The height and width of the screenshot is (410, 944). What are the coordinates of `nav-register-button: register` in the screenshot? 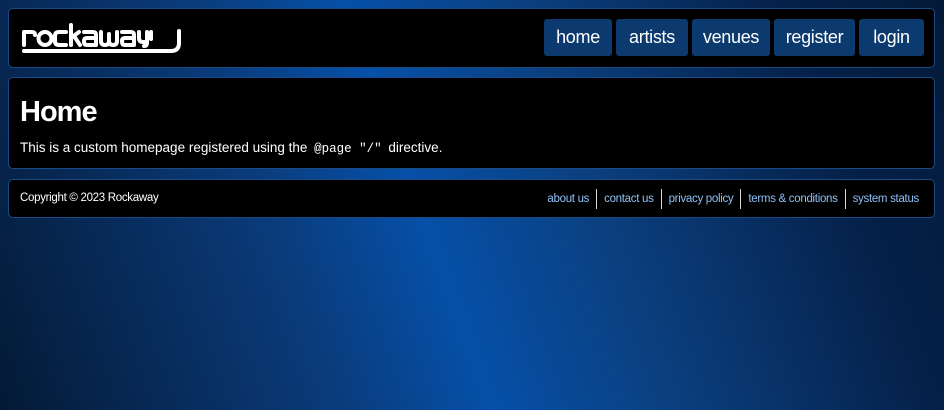 It's located at (814, 37).